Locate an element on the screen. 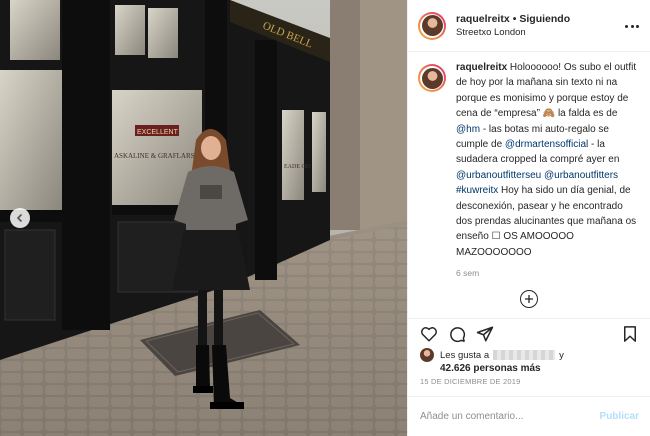 The width and height of the screenshot is (650, 436). mention-urbanoutfitterseu: @urbanoutfitterseu is located at coordinates (498, 175).